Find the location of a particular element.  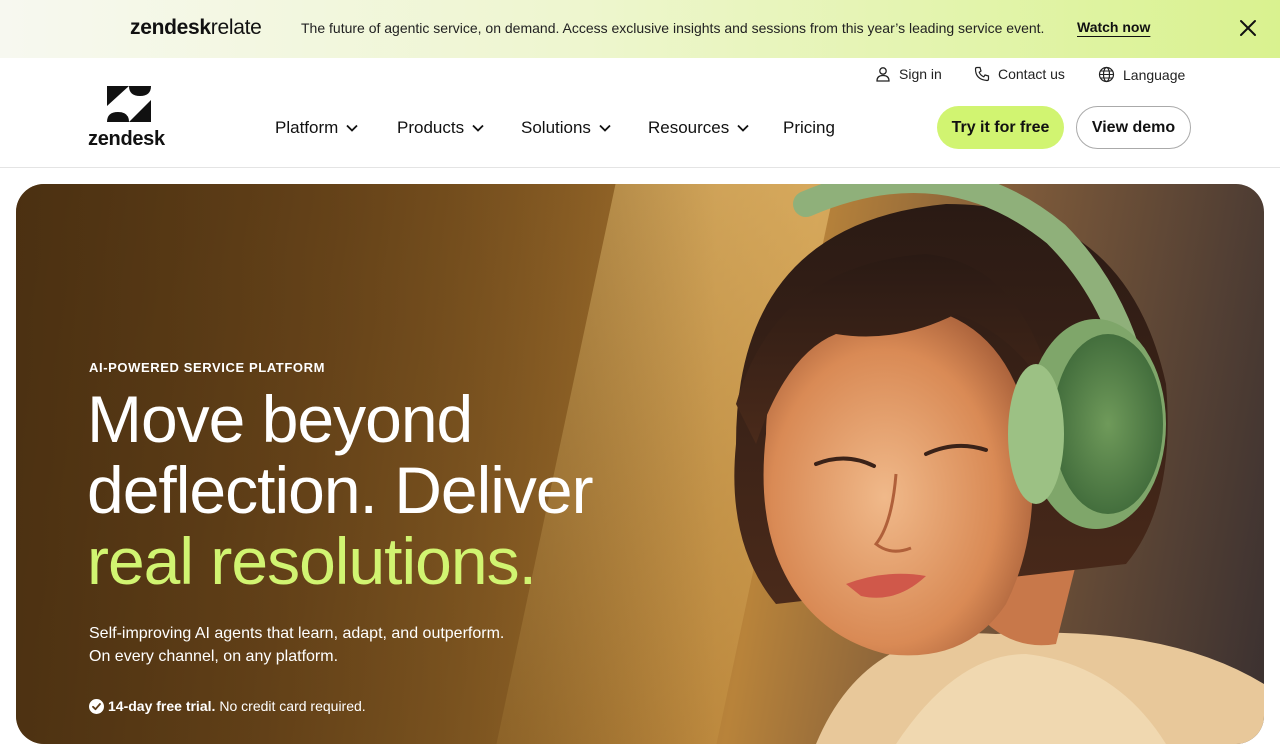

nav-products: Products is located at coordinates (440, 128).